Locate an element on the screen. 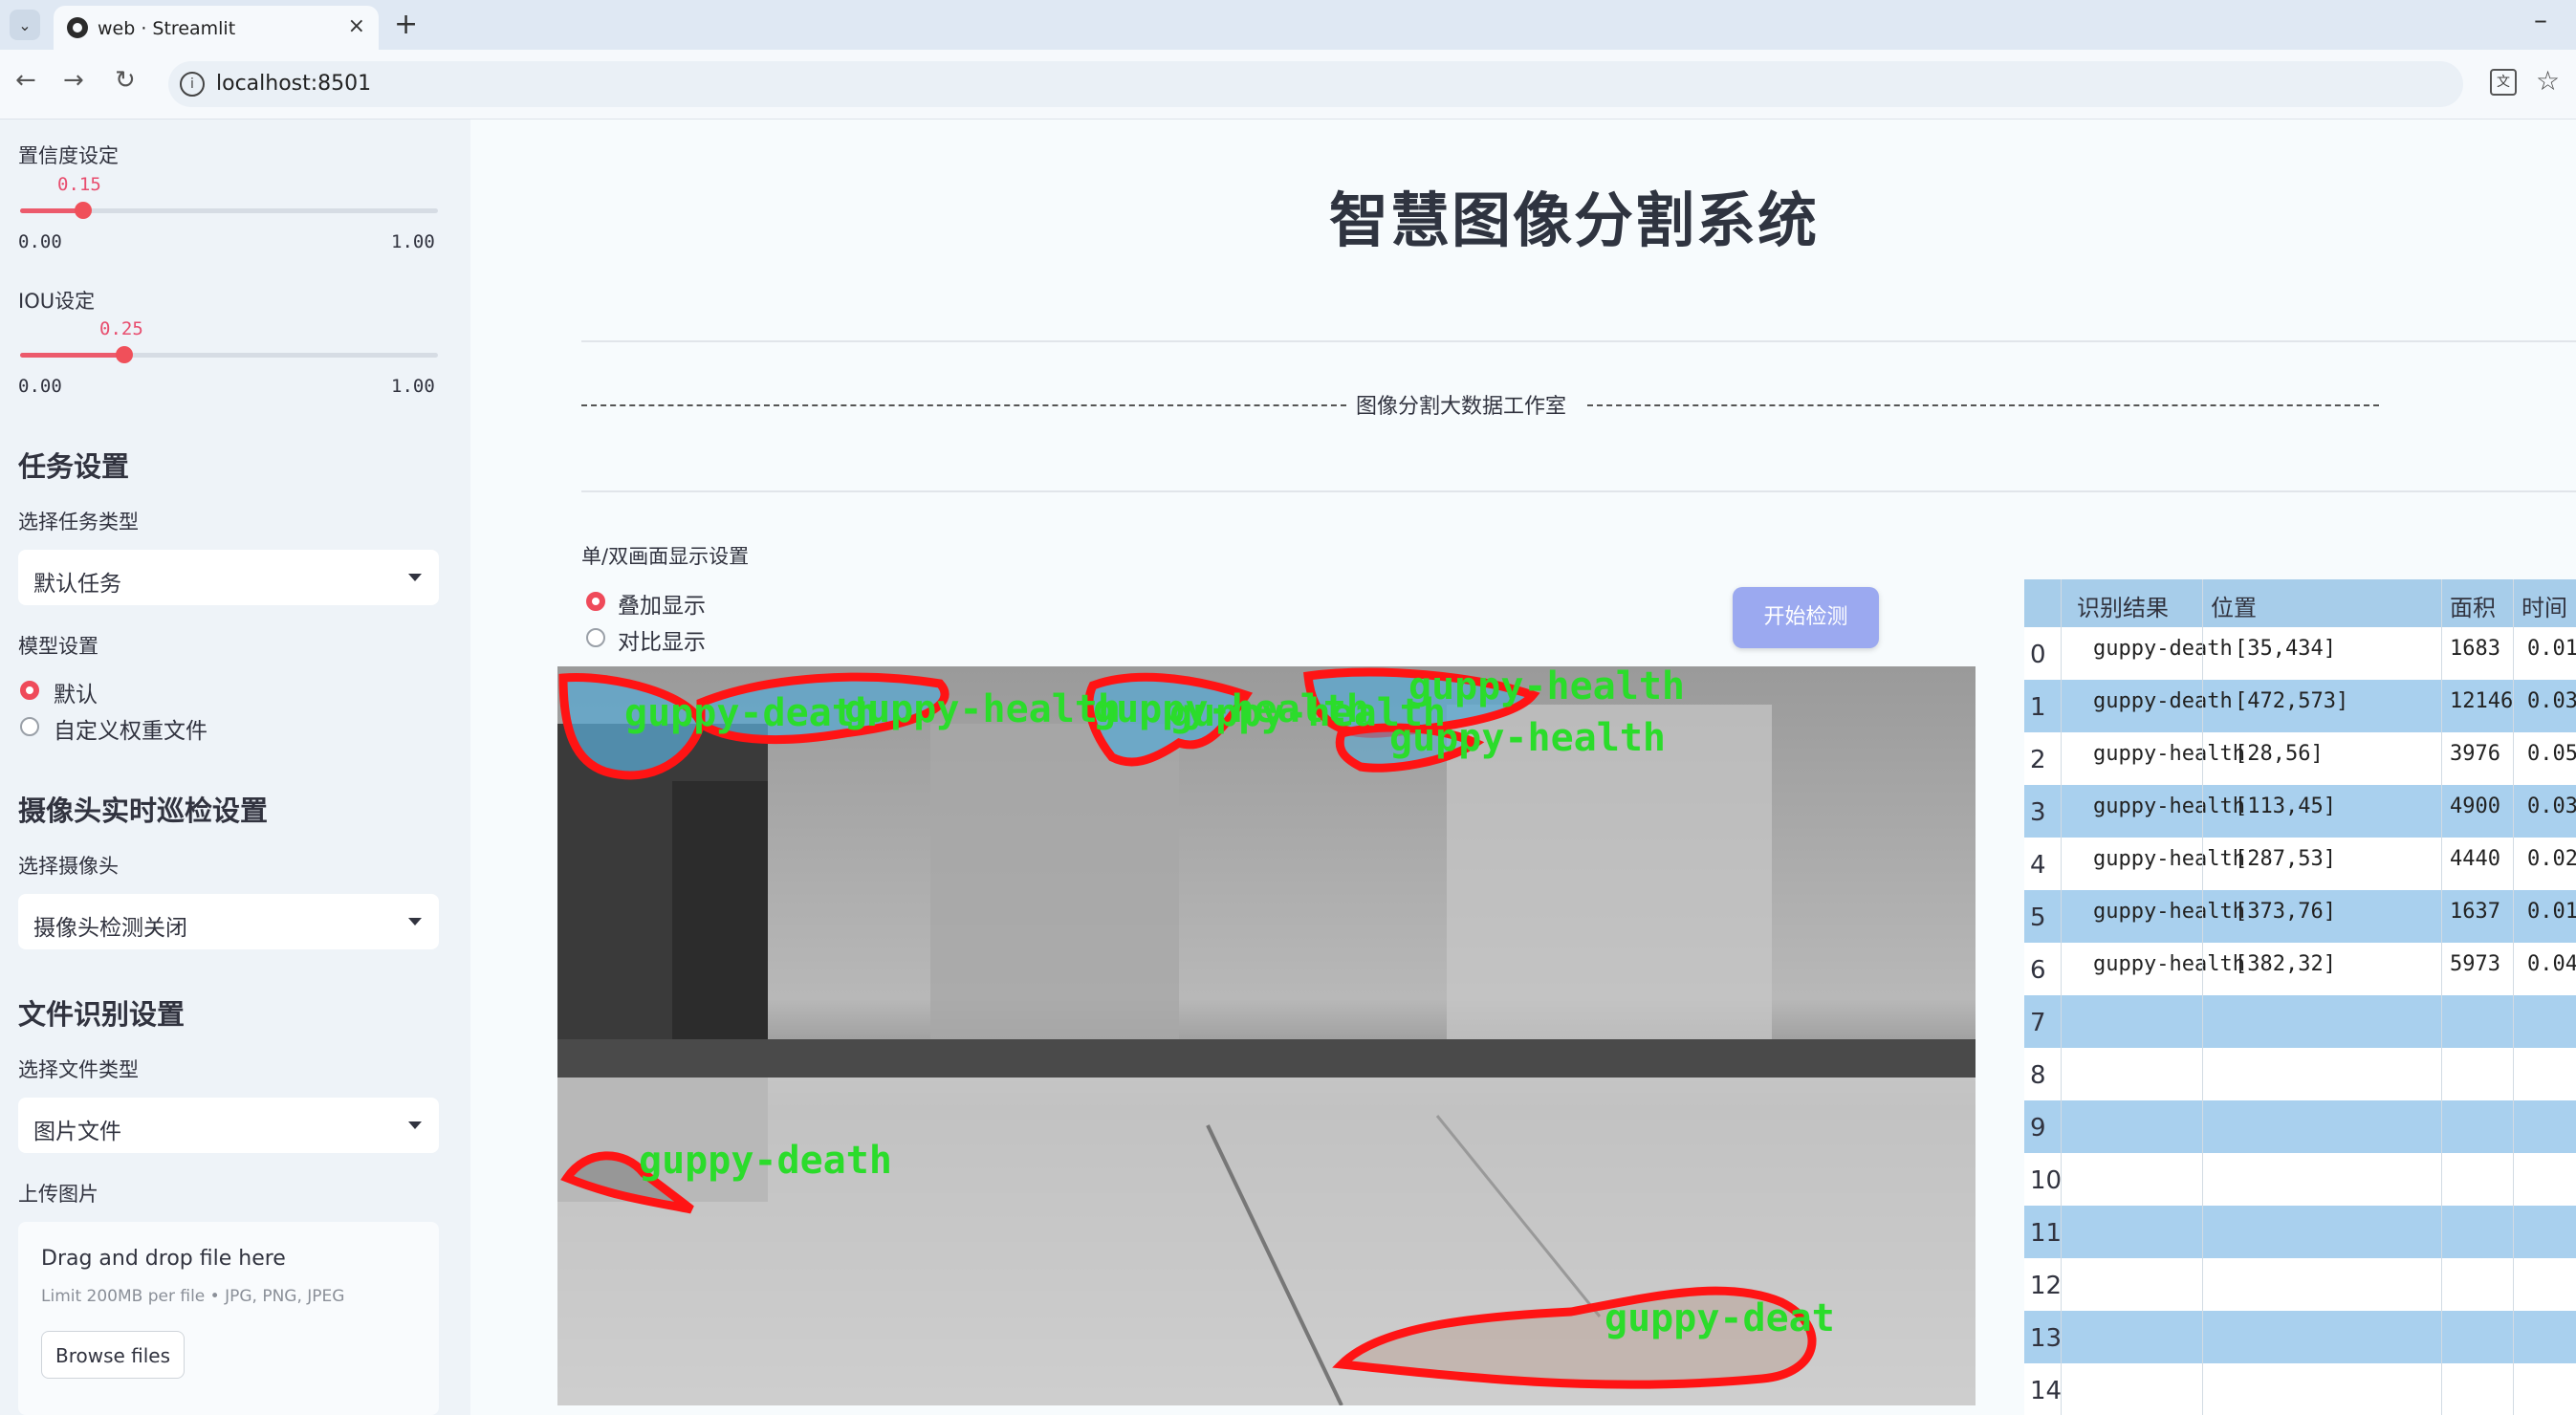 The width and height of the screenshot is (2576, 1415). table-row: 2 guppy-health 3976 0.05 [28,56] is located at coordinates (2300, 758).